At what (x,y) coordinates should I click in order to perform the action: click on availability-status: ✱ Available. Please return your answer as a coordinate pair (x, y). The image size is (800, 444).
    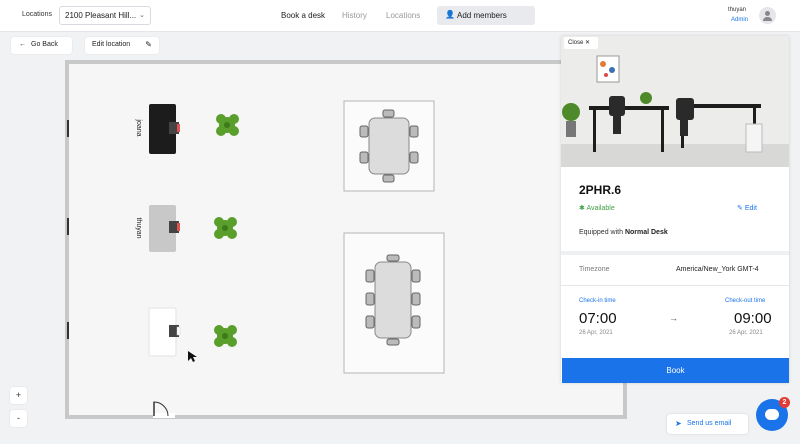
    Looking at the image, I should click on (597, 208).